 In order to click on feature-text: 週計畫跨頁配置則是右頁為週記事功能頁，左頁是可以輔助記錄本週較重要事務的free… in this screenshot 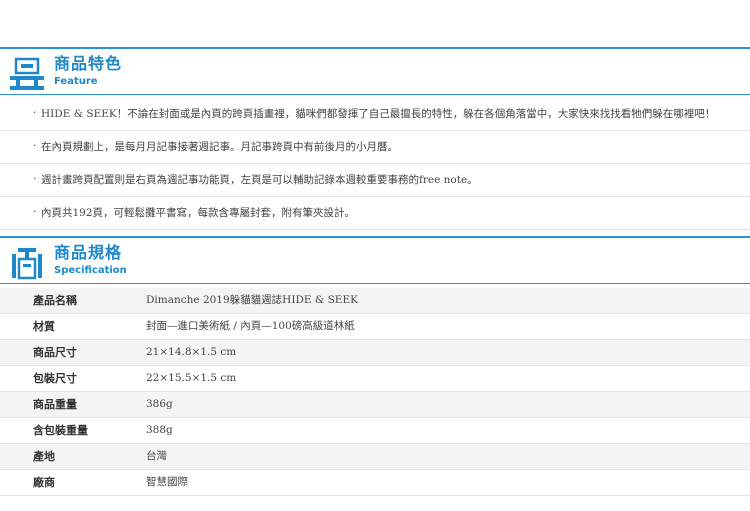, I will do `click(259, 180)`.